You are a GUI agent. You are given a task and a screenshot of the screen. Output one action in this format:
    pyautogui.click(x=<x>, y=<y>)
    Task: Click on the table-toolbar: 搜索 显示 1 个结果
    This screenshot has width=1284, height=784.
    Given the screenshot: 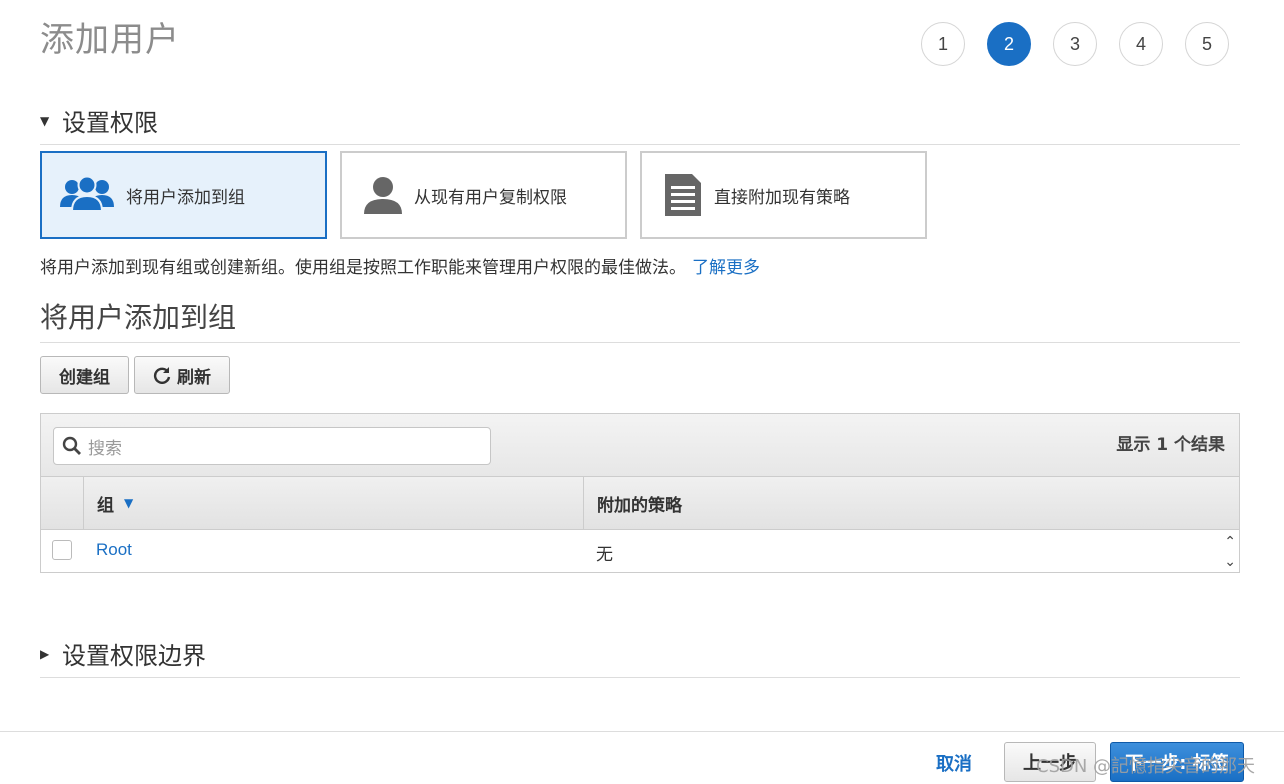 What is the action you would take?
    pyautogui.click(x=640, y=445)
    